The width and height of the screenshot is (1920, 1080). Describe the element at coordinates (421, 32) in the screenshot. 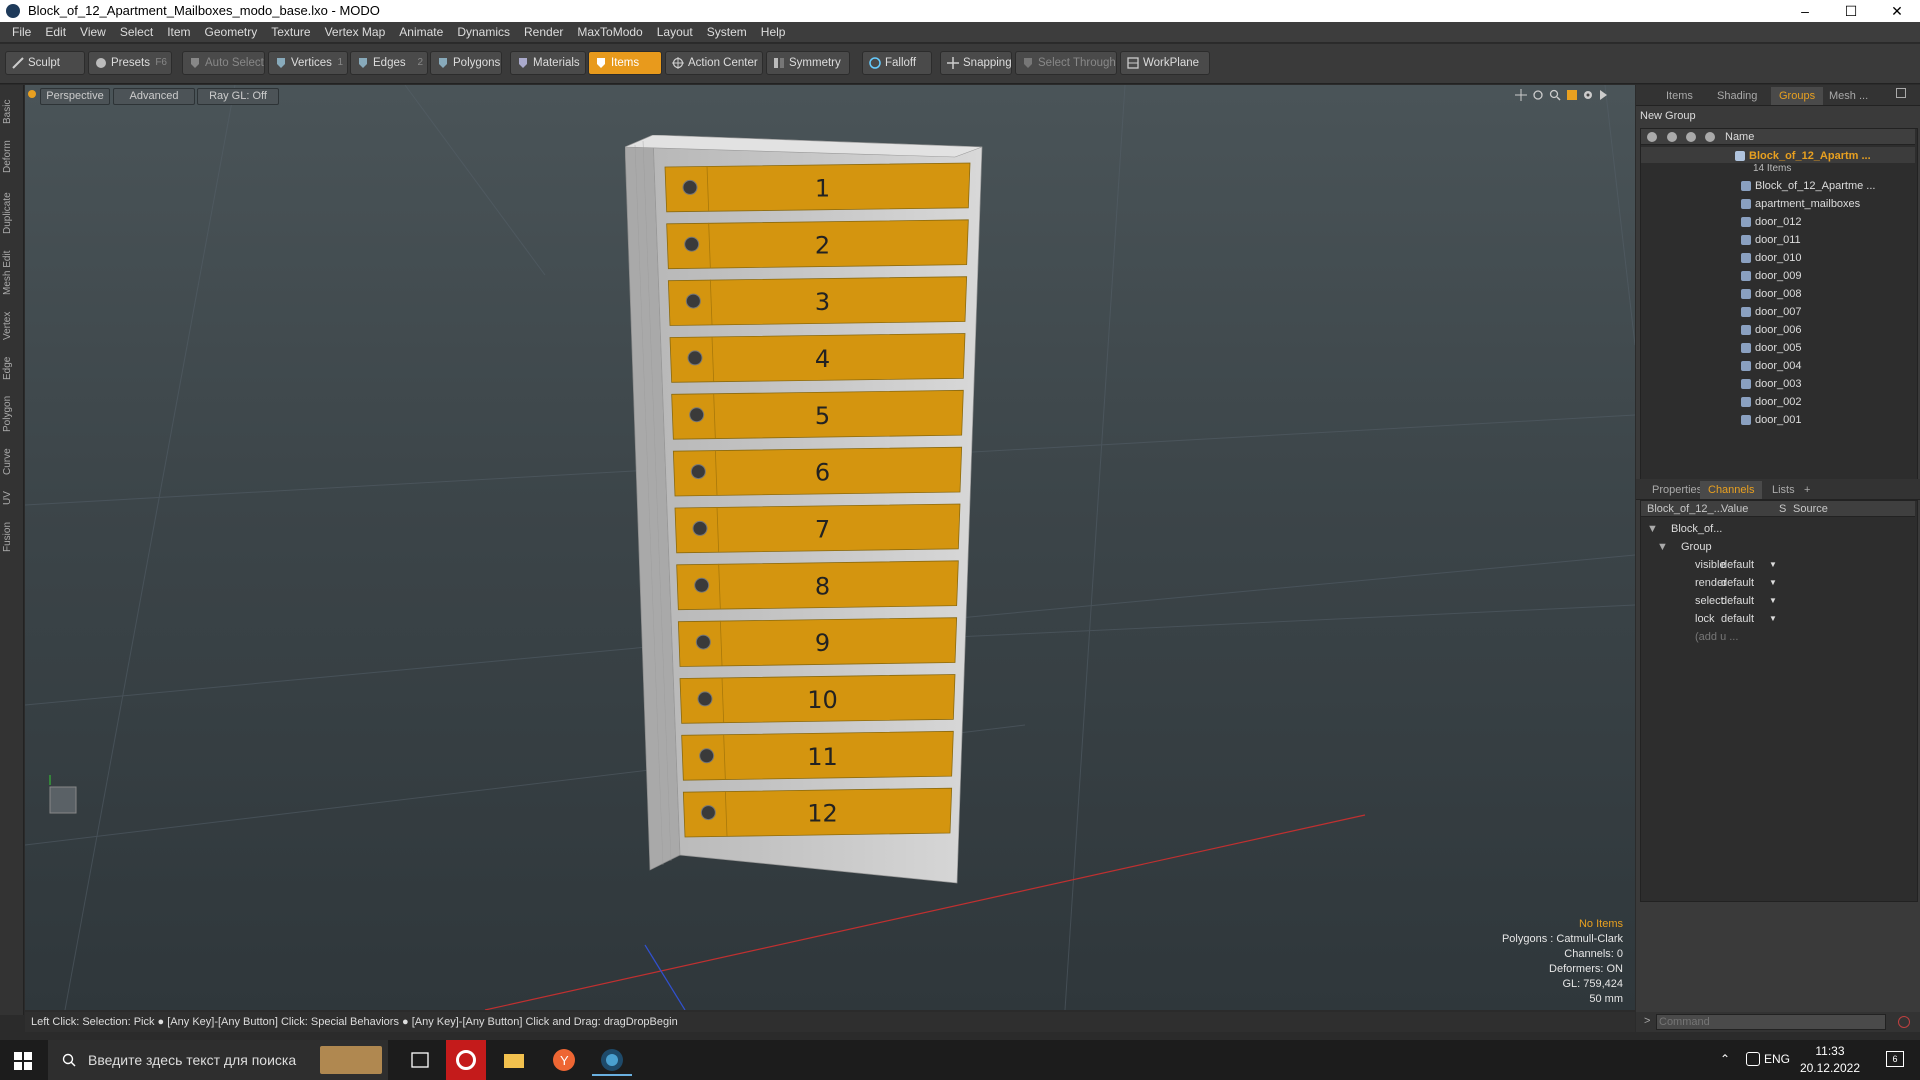

I see `menu-animate: Animate` at that location.